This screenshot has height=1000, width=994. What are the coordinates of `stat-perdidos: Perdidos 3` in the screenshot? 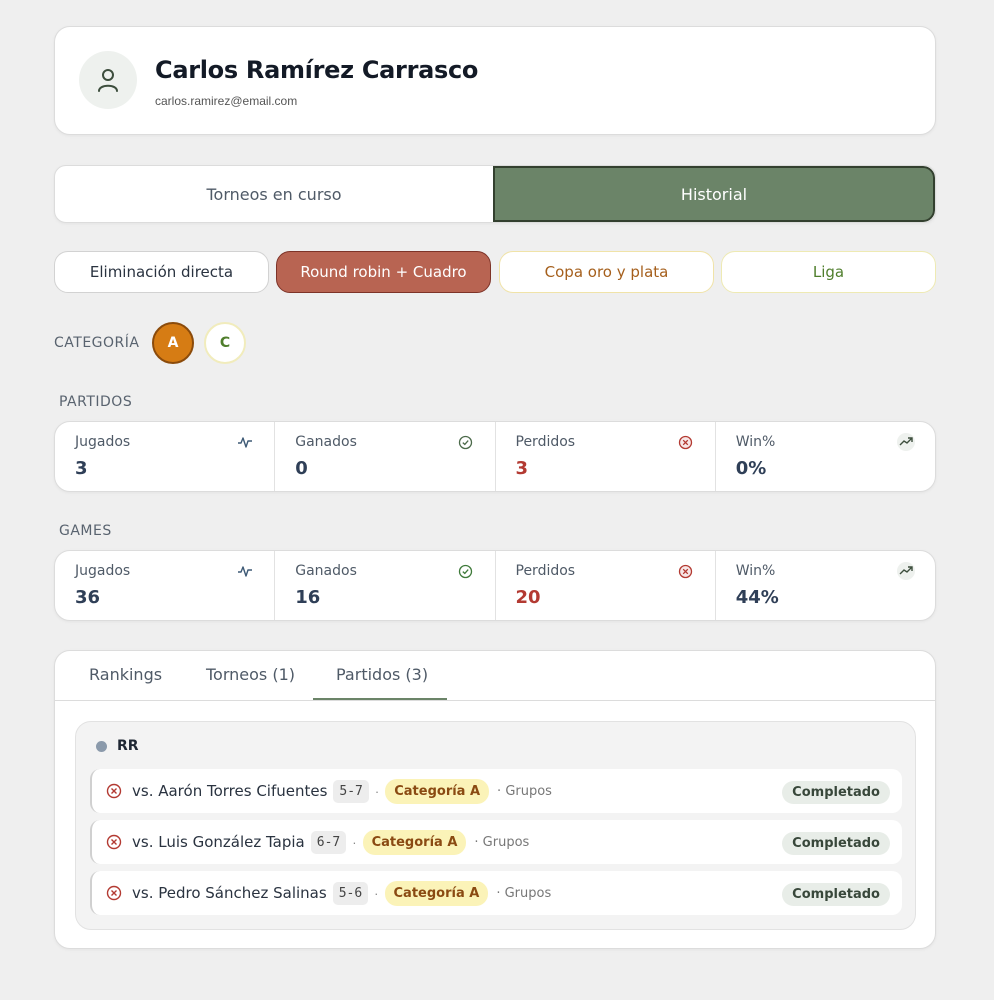 It's located at (606, 456).